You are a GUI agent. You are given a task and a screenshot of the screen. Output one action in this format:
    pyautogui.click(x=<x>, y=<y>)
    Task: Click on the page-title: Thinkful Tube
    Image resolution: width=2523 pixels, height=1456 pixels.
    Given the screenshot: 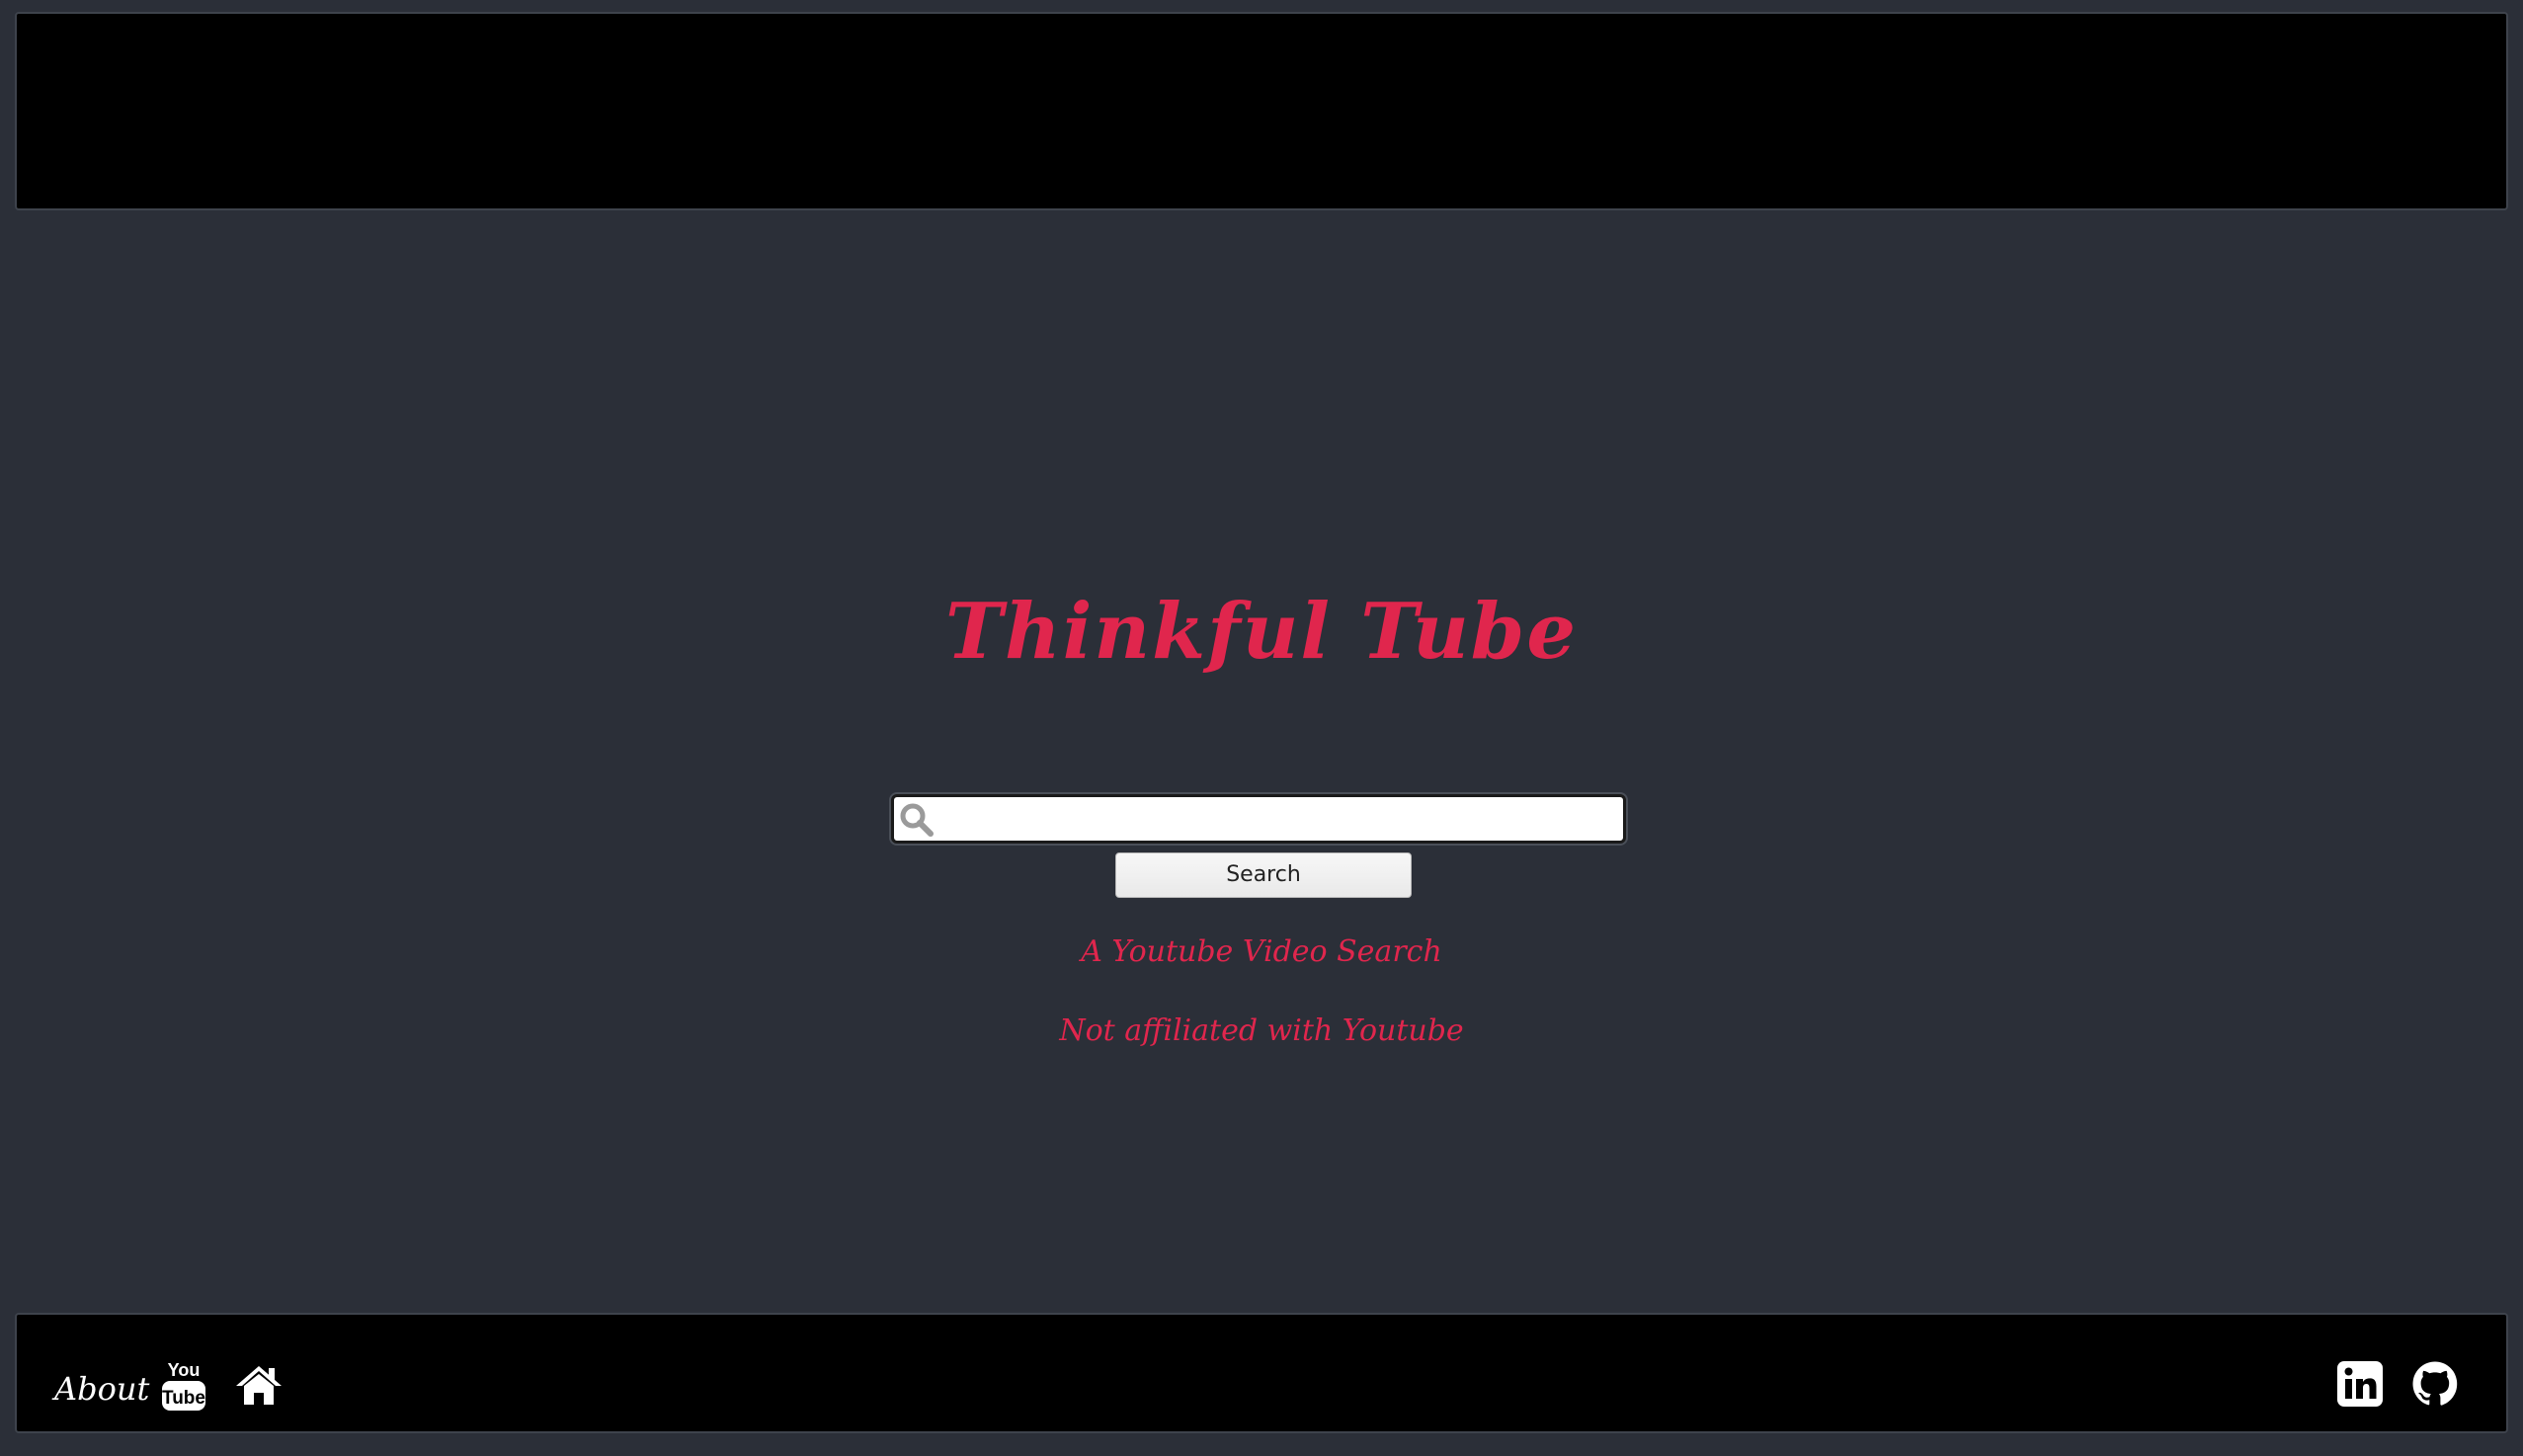 What is the action you would take?
    pyautogui.click(x=1261, y=632)
    